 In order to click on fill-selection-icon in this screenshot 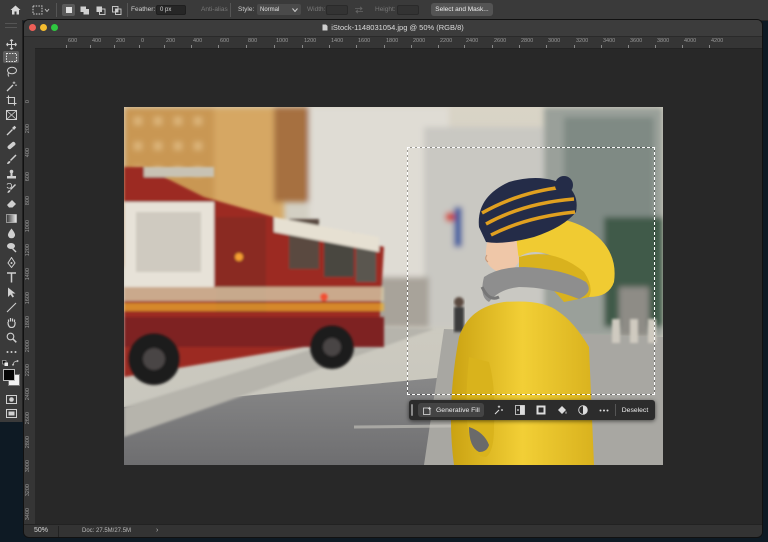, I will do `click(562, 410)`.